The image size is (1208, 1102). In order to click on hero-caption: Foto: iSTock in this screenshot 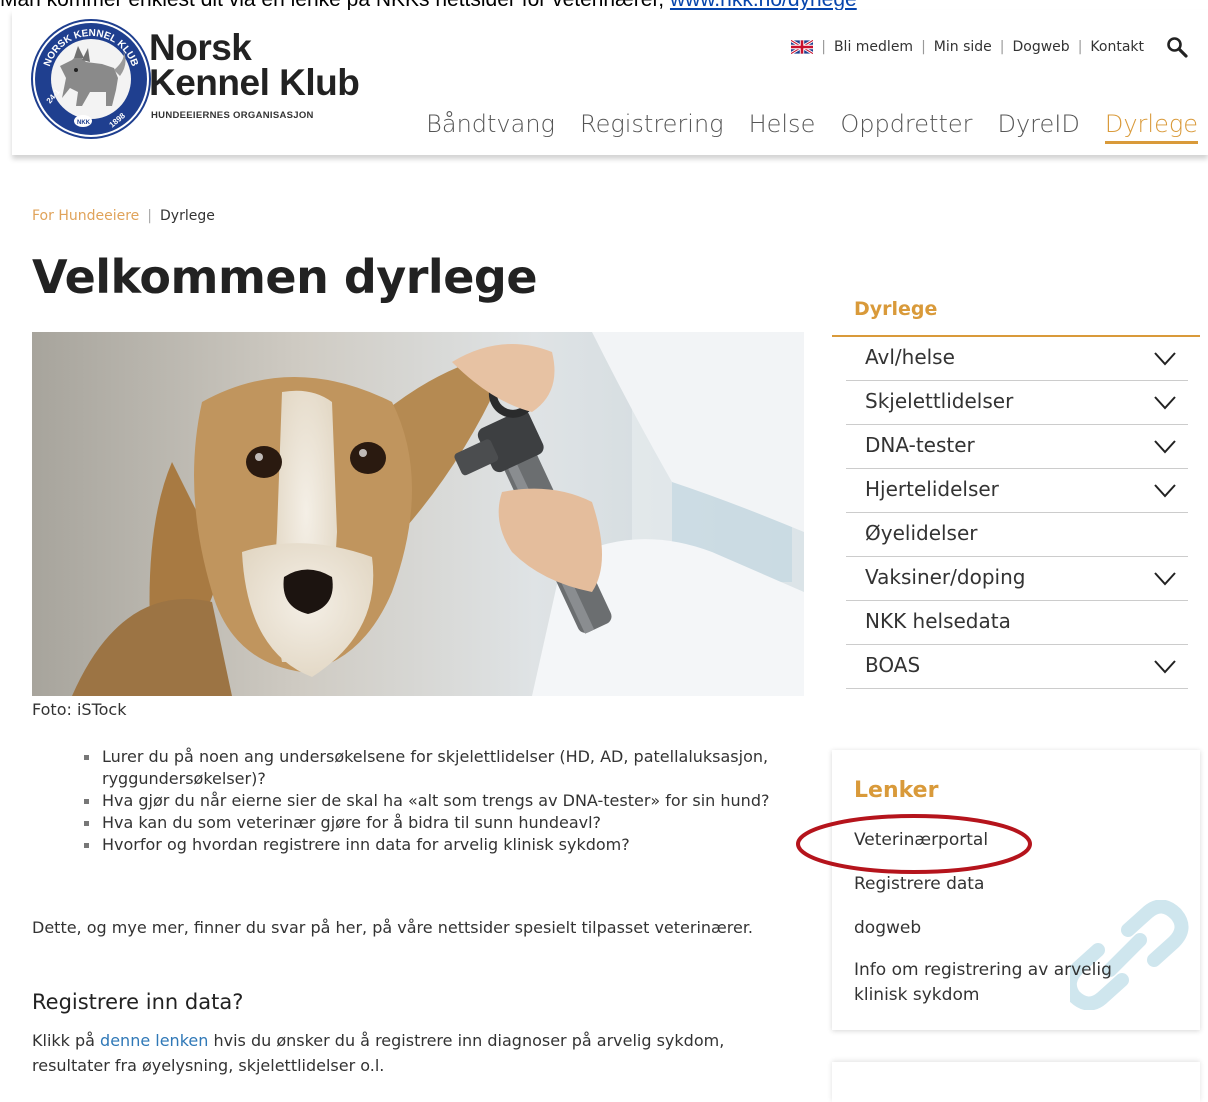, I will do `click(79, 709)`.